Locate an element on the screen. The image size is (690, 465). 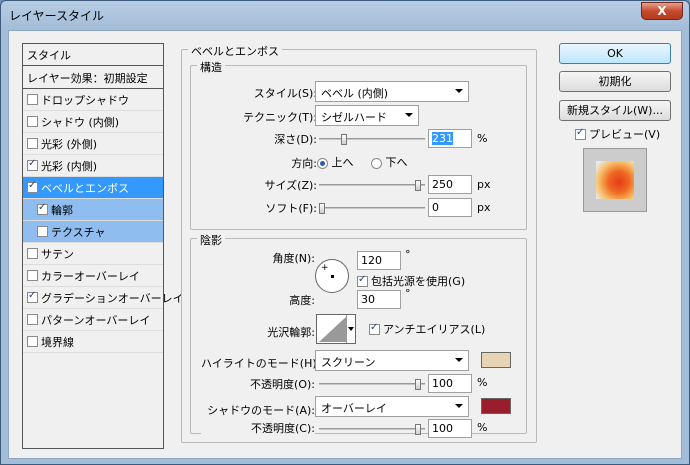
style-list-item-label: 輪郭 is located at coordinates (62, 210).